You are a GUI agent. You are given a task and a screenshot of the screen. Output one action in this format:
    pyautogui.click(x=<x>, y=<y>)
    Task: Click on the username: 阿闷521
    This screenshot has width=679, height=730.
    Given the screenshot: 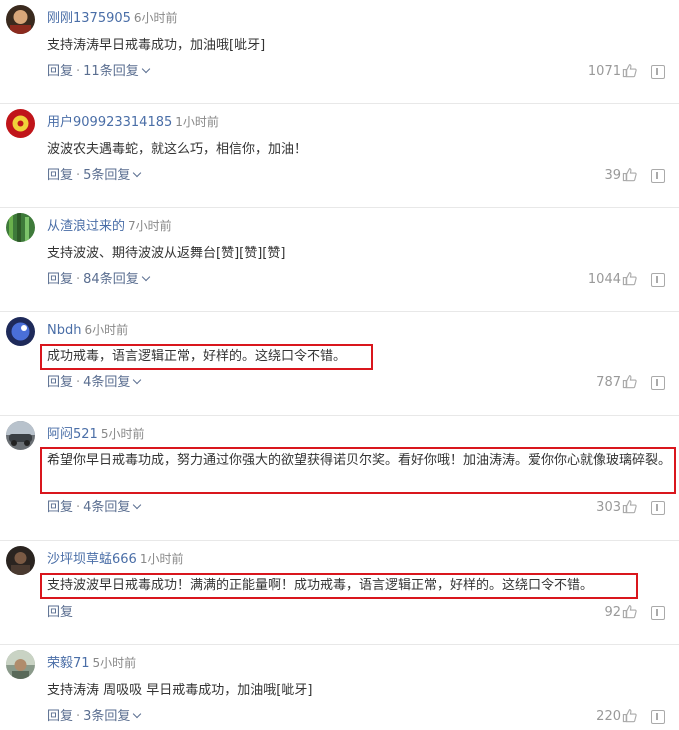 What is the action you would take?
    pyautogui.click(x=72, y=434)
    